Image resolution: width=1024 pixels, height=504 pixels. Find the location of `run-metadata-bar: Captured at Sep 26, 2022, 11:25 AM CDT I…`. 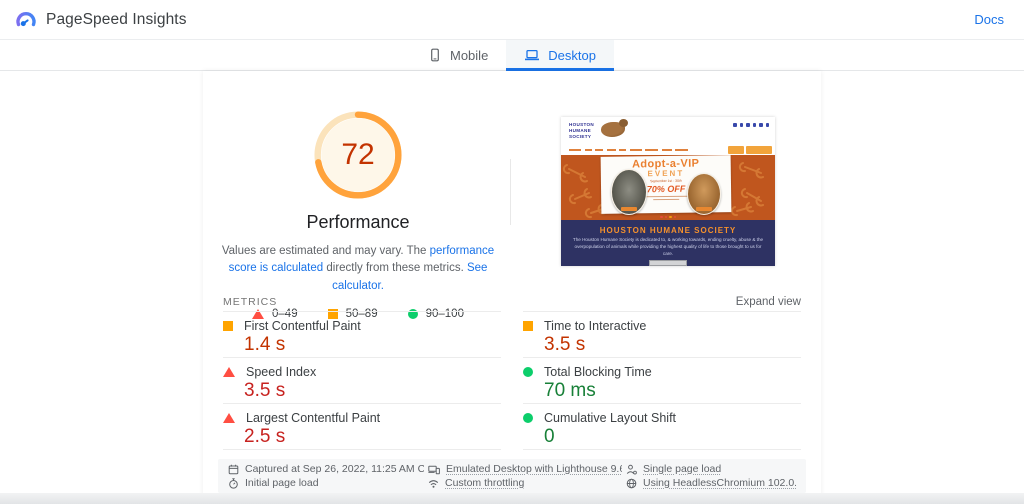

run-metadata-bar: Captured at Sep 26, 2022, 11:25 AM CDT I… is located at coordinates (512, 476).